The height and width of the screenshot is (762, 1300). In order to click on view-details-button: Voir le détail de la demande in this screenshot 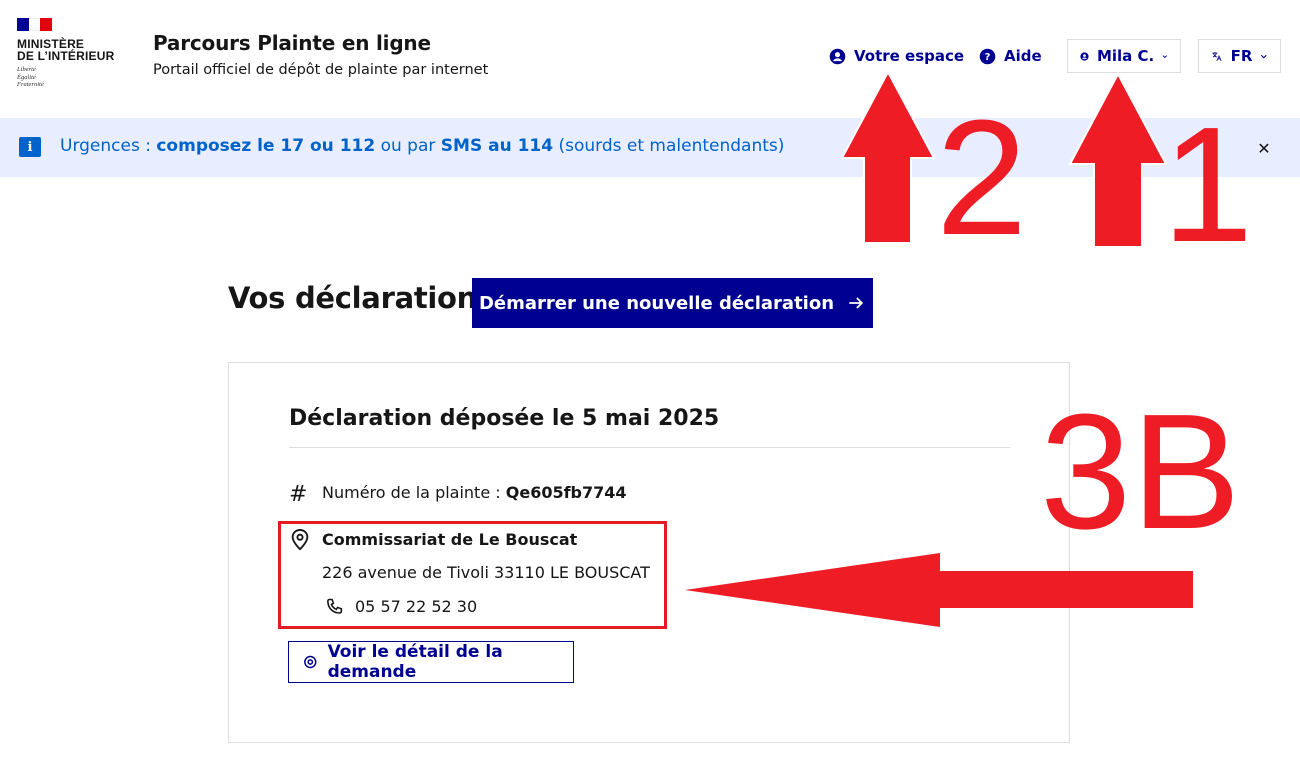, I will do `click(431, 662)`.